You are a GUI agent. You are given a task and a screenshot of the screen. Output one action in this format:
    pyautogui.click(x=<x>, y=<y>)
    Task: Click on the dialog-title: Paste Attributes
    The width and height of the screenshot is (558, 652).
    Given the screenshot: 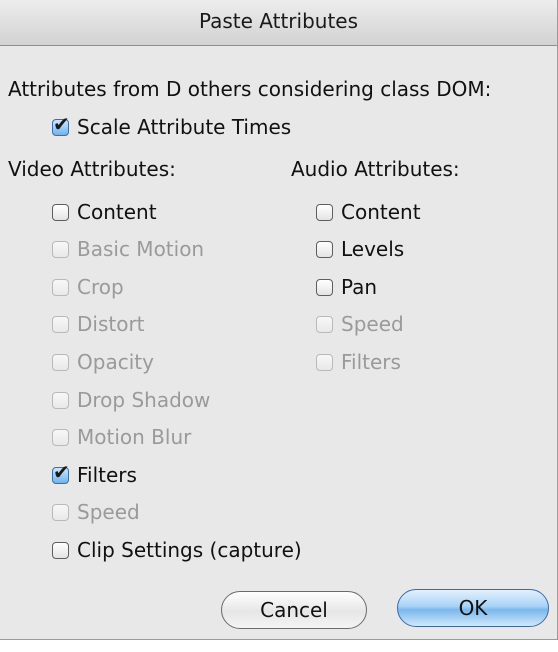 What is the action you would take?
    pyautogui.click(x=278, y=21)
    